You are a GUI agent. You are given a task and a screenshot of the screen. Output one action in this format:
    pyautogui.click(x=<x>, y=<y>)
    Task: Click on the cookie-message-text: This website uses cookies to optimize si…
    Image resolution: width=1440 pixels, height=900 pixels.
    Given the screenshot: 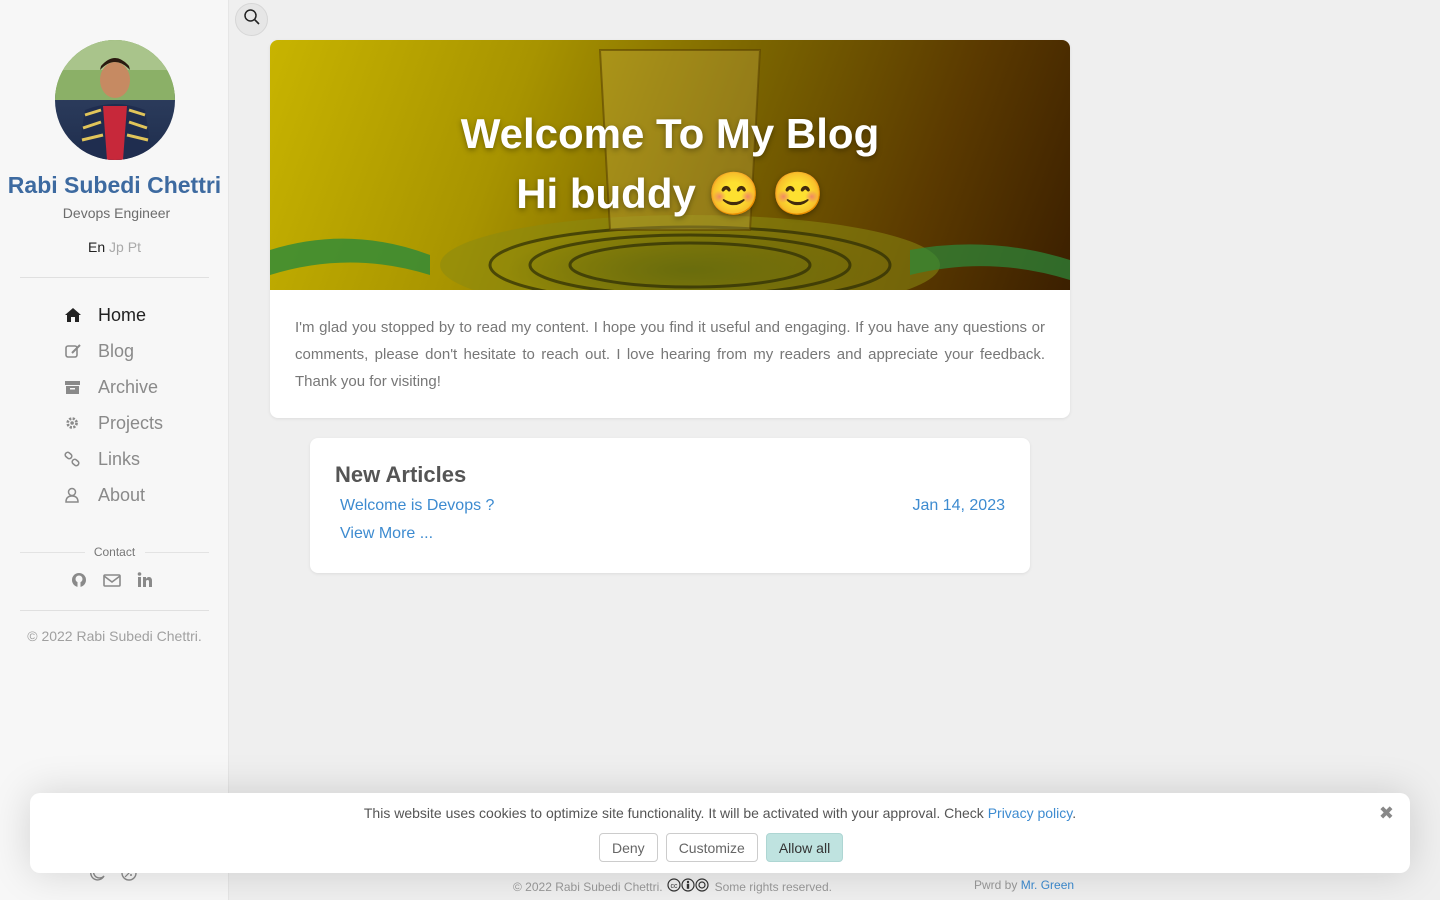 What is the action you would take?
    pyautogui.click(x=673, y=813)
    